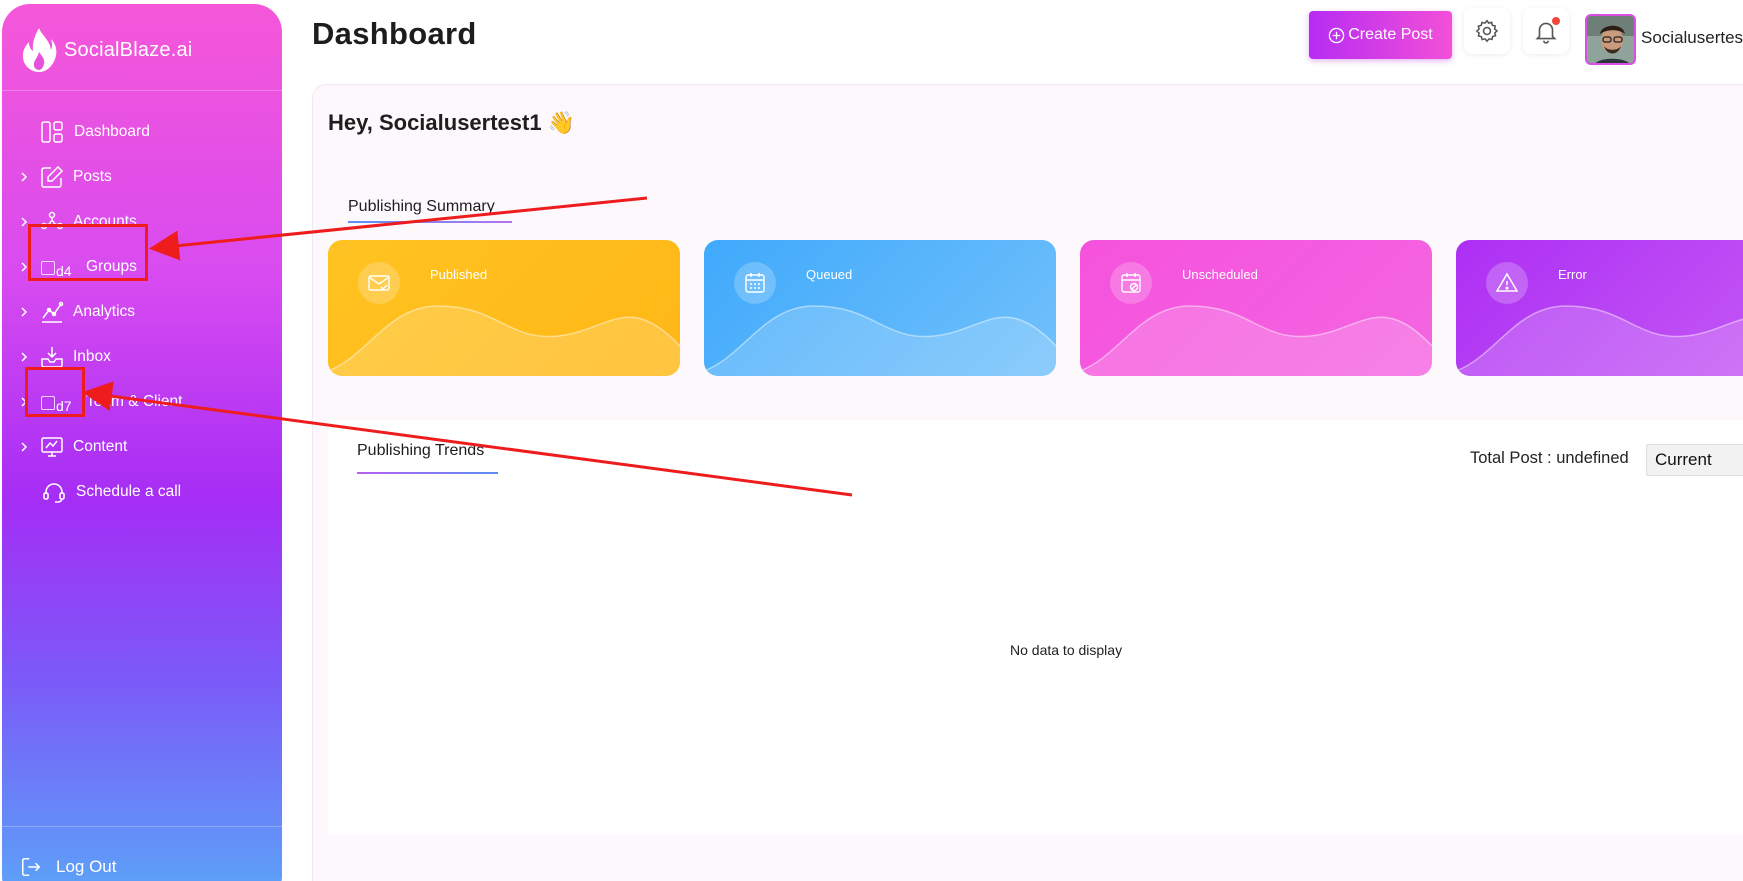 The width and height of the screenshot is (1743, 881). I want to click on logout-label: Log Out, so click(86, 866).